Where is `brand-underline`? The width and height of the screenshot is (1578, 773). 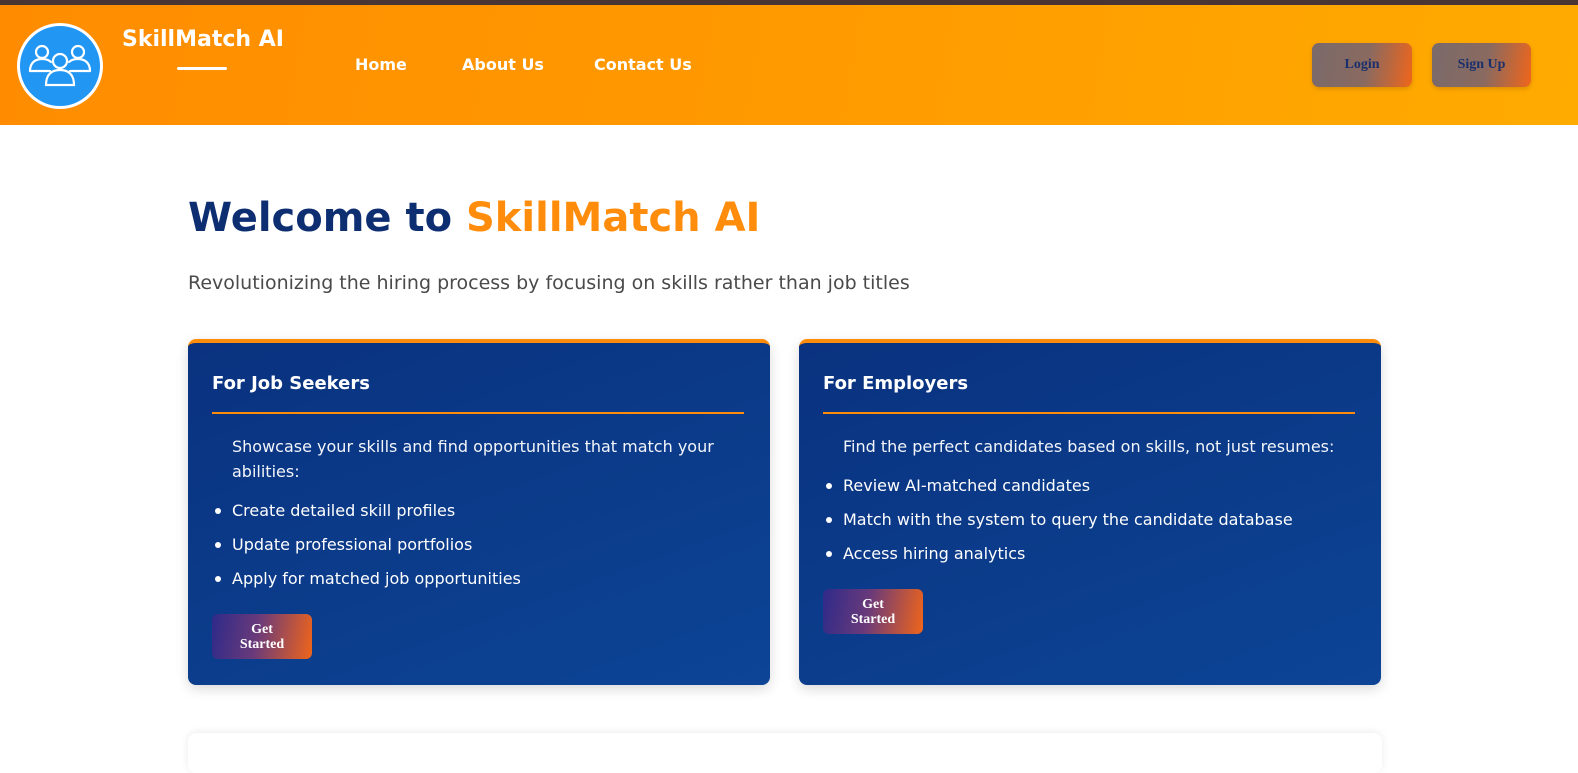 brand-underline is located at coordinates (202, 68).